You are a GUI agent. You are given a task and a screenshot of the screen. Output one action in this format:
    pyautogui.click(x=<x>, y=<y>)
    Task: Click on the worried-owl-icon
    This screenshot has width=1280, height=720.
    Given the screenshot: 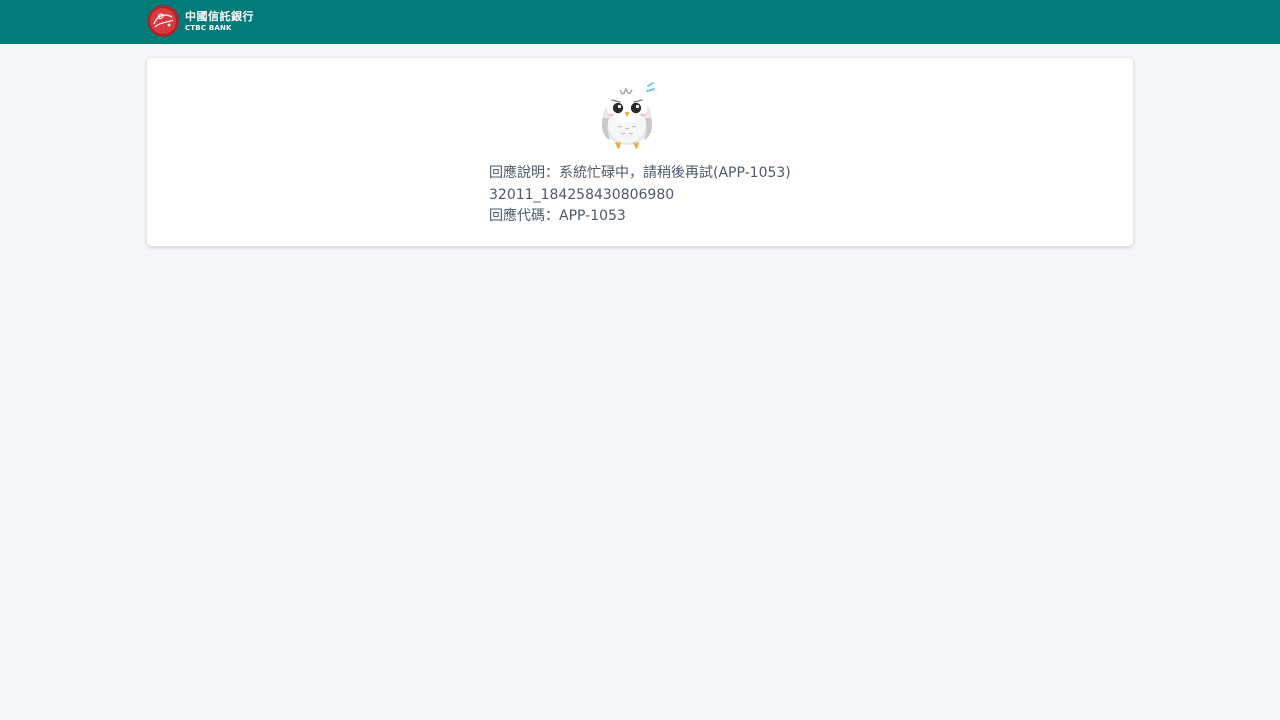 What is the action you would take?
    pyautogui.click(x=628, y=115)
    